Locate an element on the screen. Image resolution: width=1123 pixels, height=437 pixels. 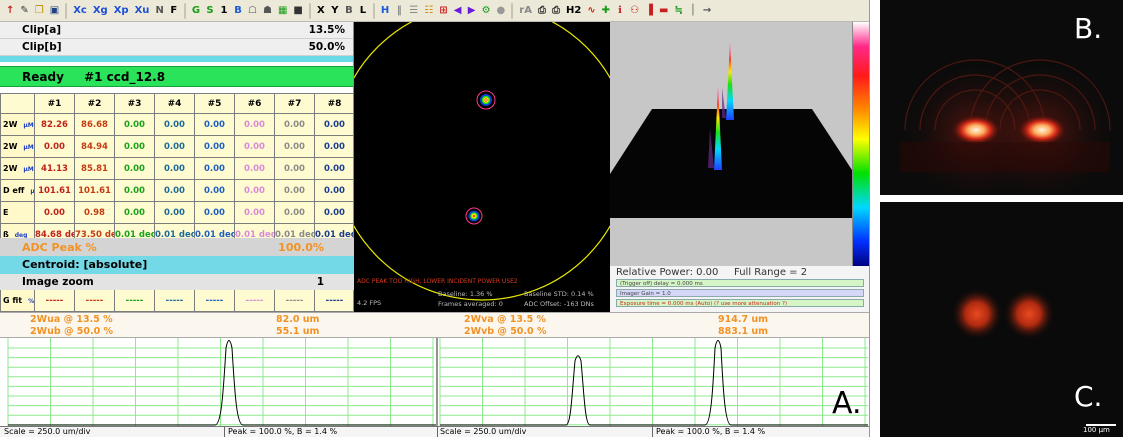
column-header: #2 is located at coordinates (94, 103).